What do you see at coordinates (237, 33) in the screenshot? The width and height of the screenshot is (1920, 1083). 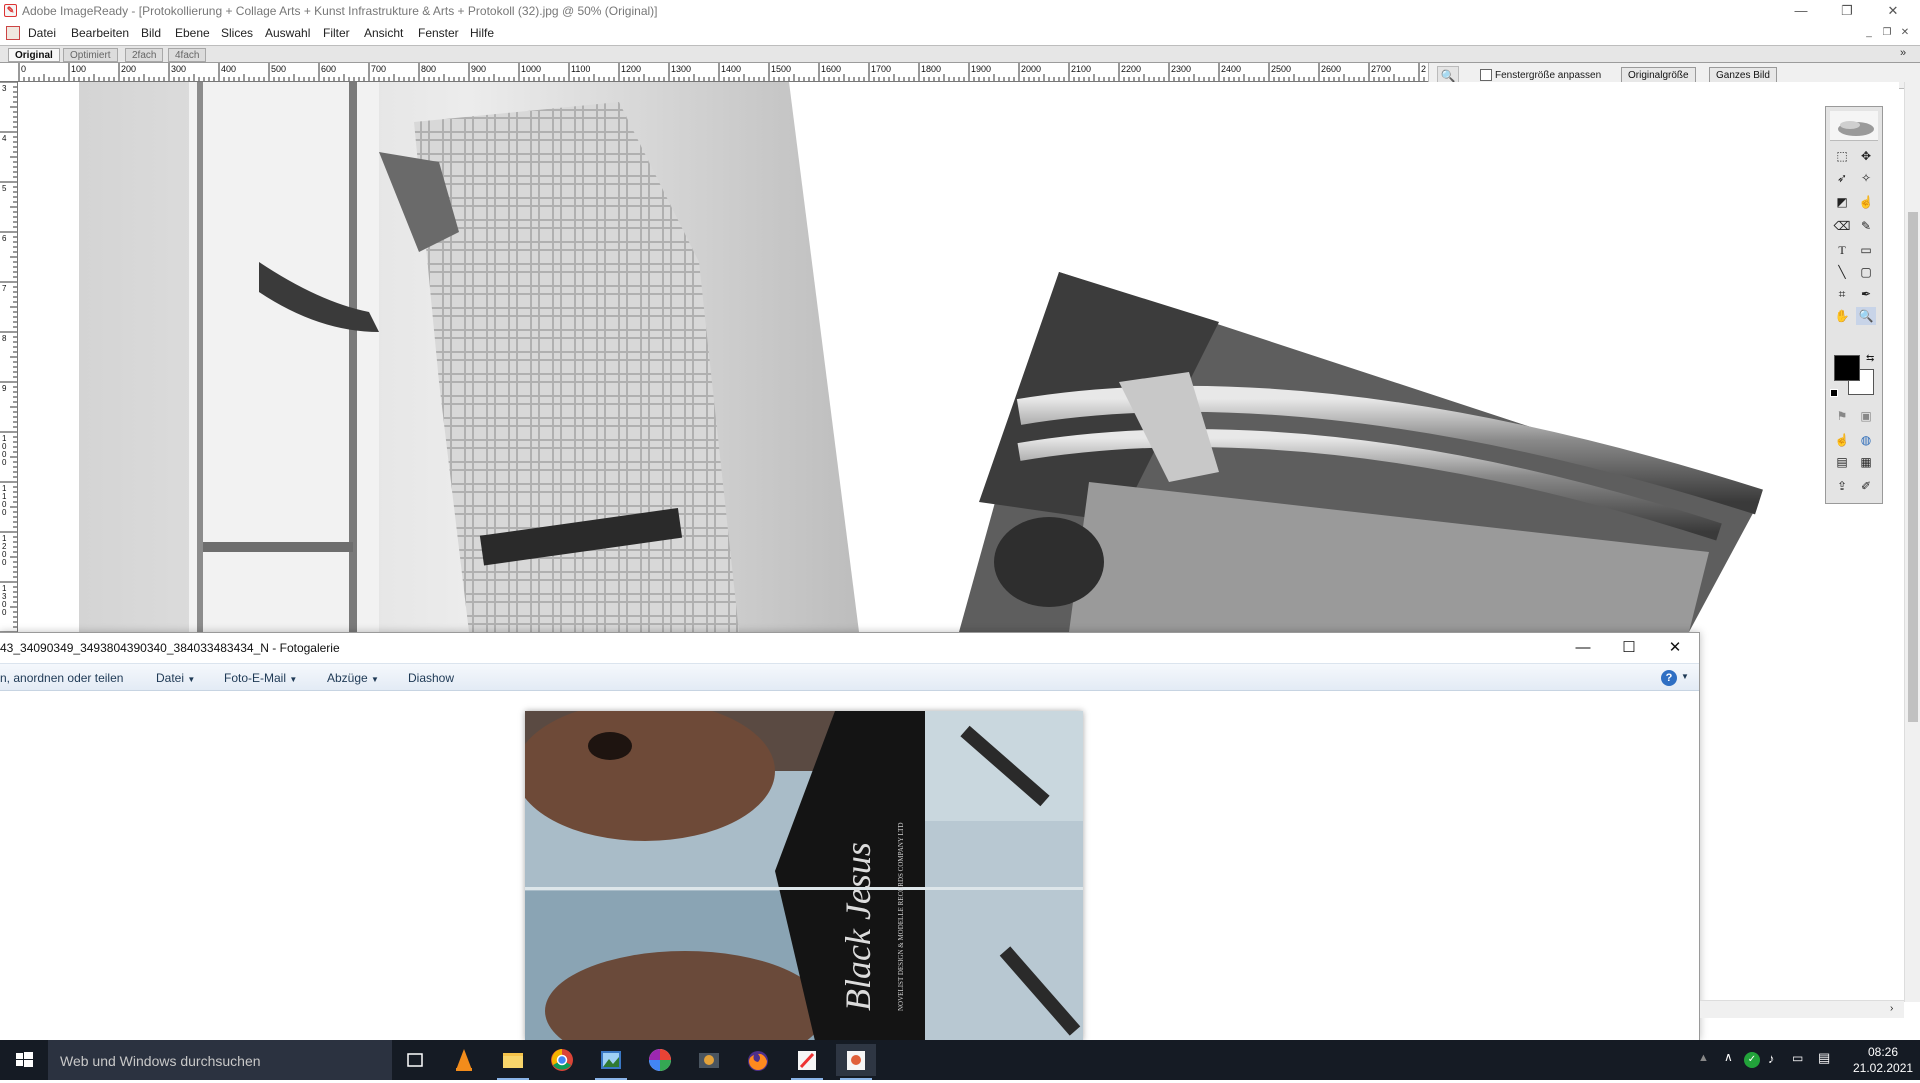 I see `menu-slices: Slices` at bounding box center [237, 33].